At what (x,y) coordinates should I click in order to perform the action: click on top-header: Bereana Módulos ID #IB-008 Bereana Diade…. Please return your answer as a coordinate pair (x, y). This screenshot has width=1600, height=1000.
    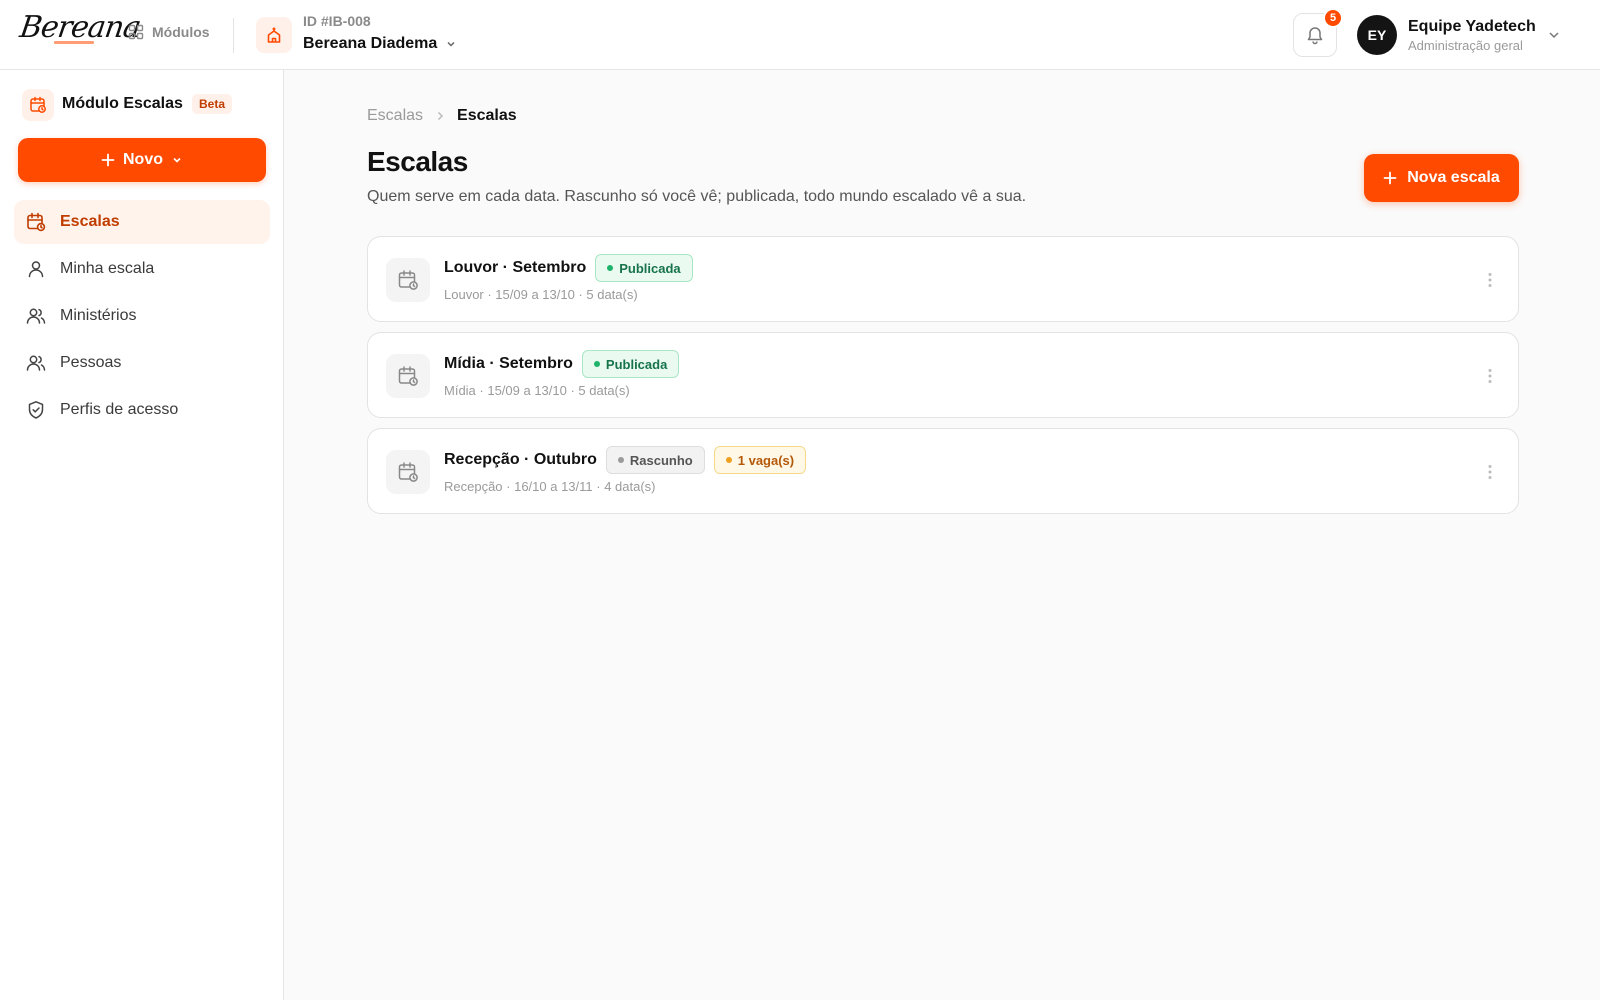
    Looking at the image, I should click on (800, 35).